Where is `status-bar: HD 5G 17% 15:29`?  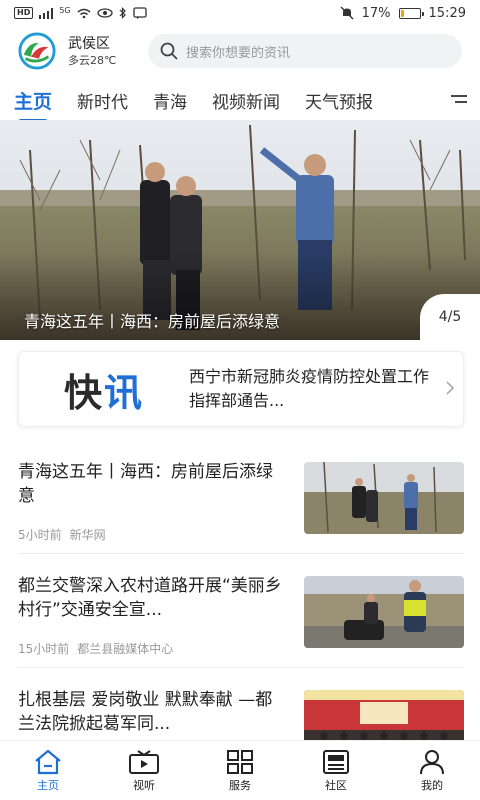 status-bar: HD 5G 17% 15:29 is located at coordinates (240, 13).